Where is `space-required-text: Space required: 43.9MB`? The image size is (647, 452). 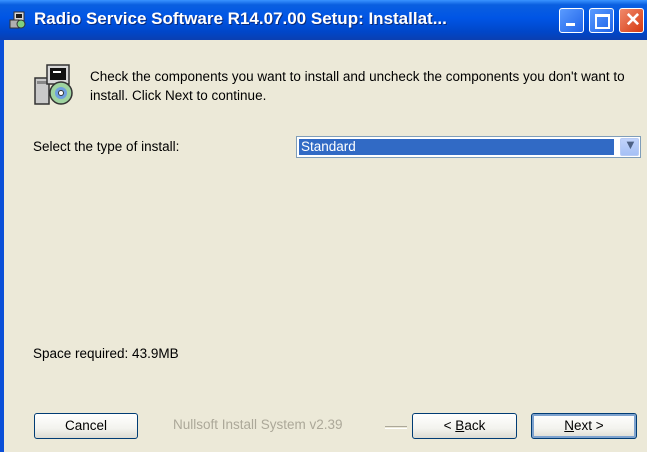 space-required-text: Space required: 43.9MB is located at coordinates (106, 353).